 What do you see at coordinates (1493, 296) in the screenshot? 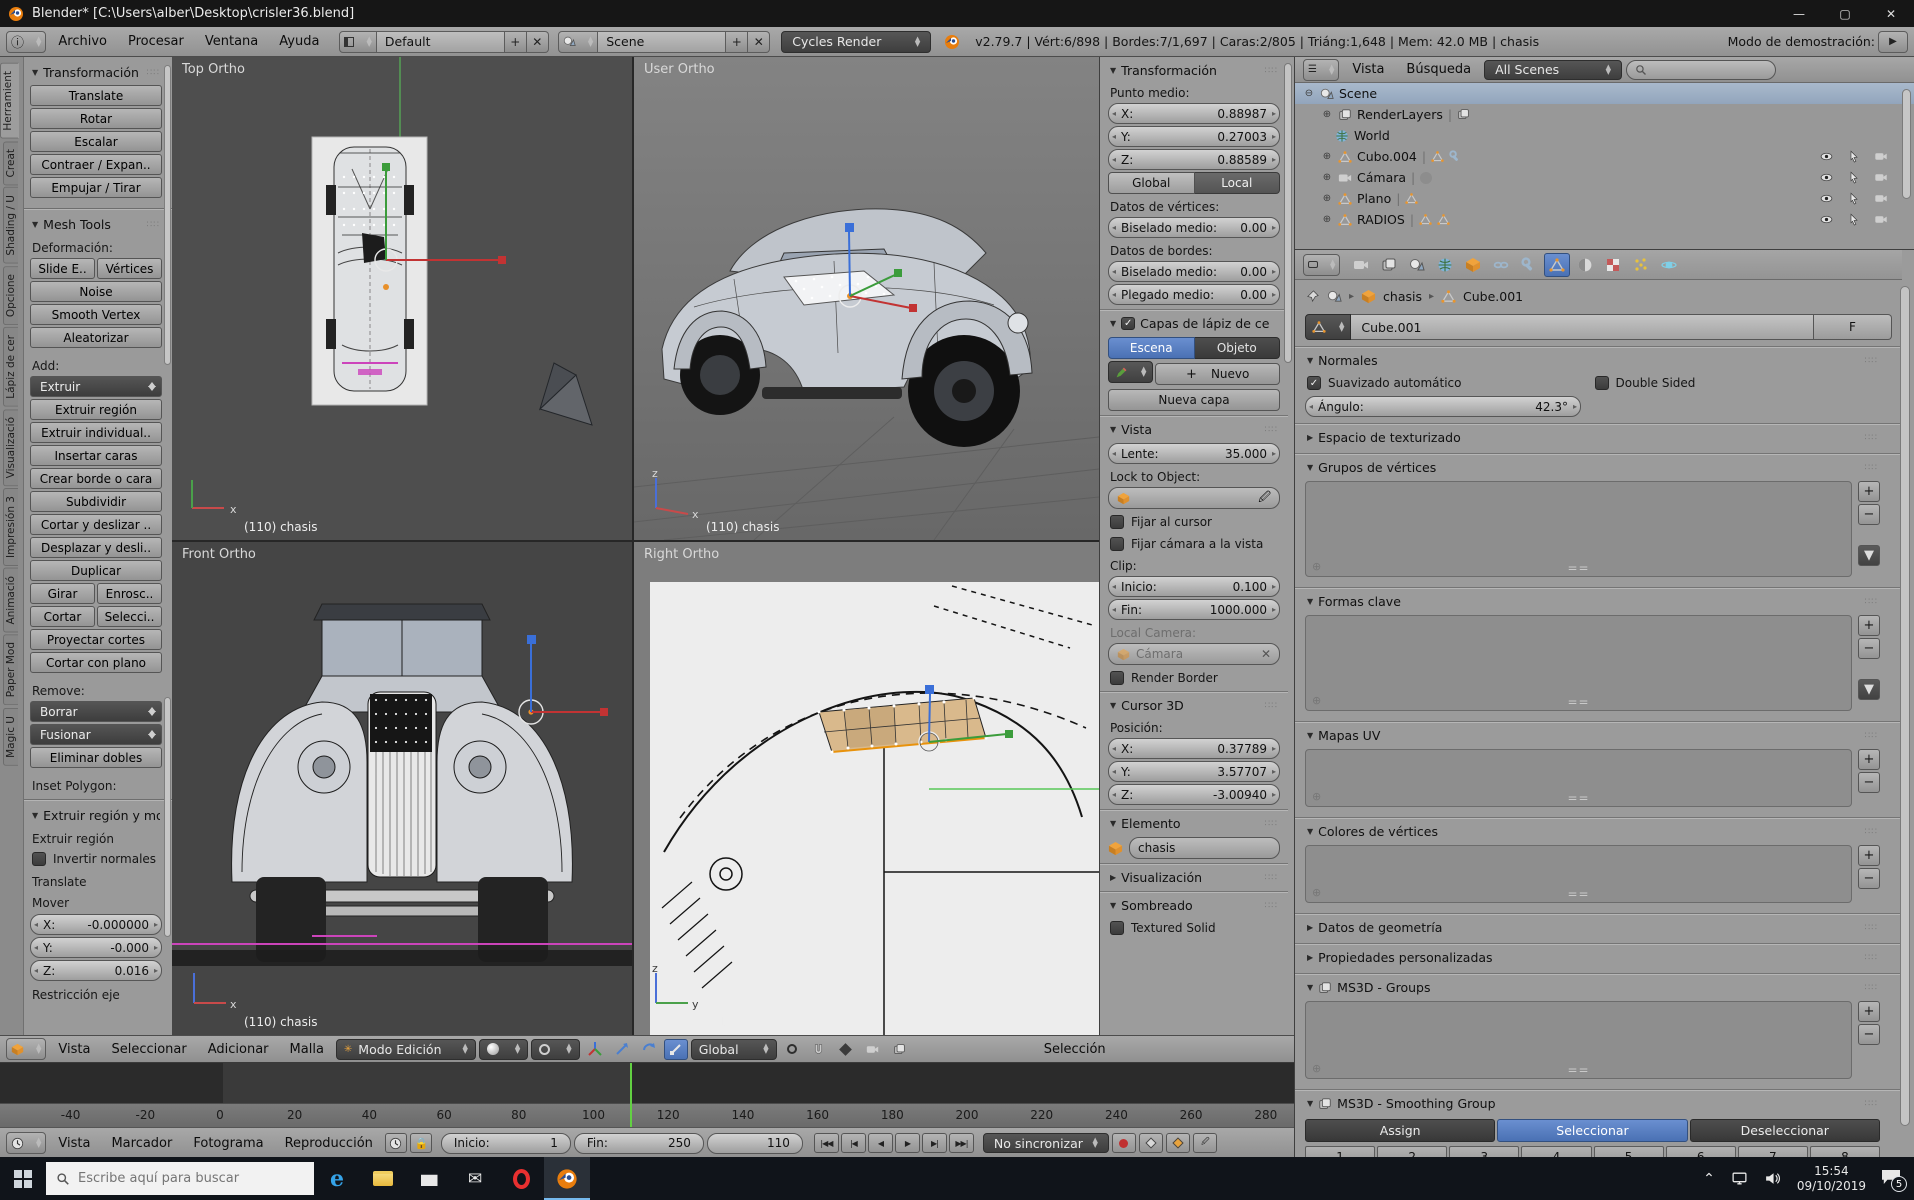
I see `breadcrumb-data: Cube.001` at bounding box center [1493, 296].